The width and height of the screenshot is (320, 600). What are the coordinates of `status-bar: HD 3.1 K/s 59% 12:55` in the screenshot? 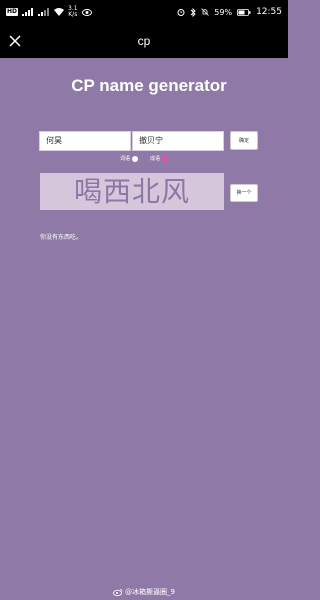 It's located at (144, 12).